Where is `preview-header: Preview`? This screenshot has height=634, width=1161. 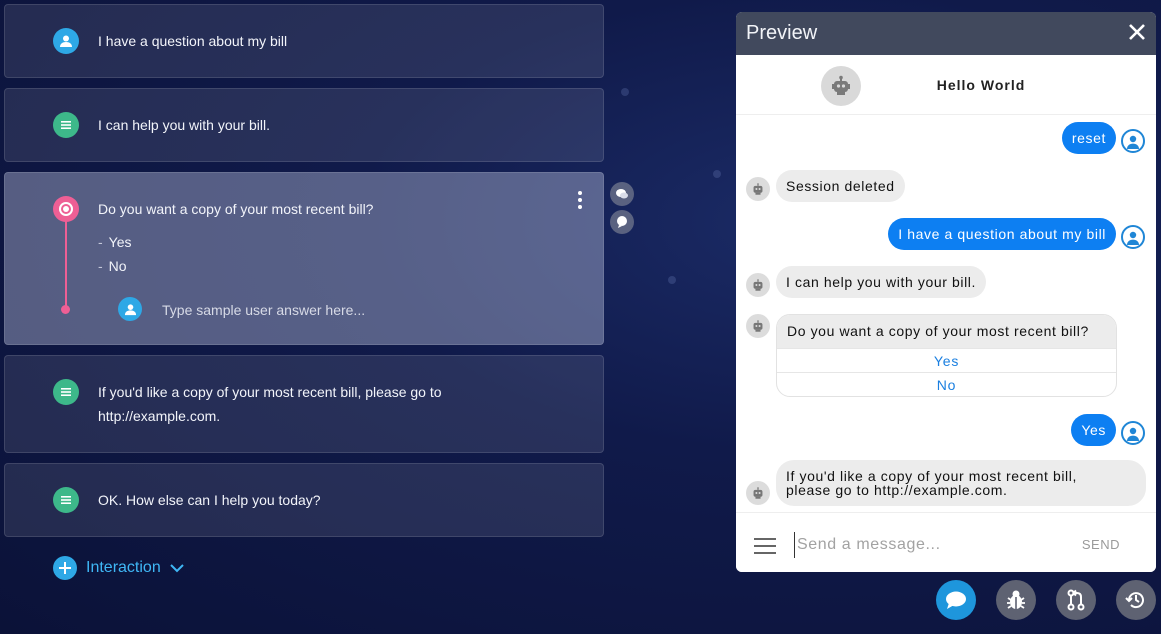
preview-header: Preview is located at coordinates (946, 33).